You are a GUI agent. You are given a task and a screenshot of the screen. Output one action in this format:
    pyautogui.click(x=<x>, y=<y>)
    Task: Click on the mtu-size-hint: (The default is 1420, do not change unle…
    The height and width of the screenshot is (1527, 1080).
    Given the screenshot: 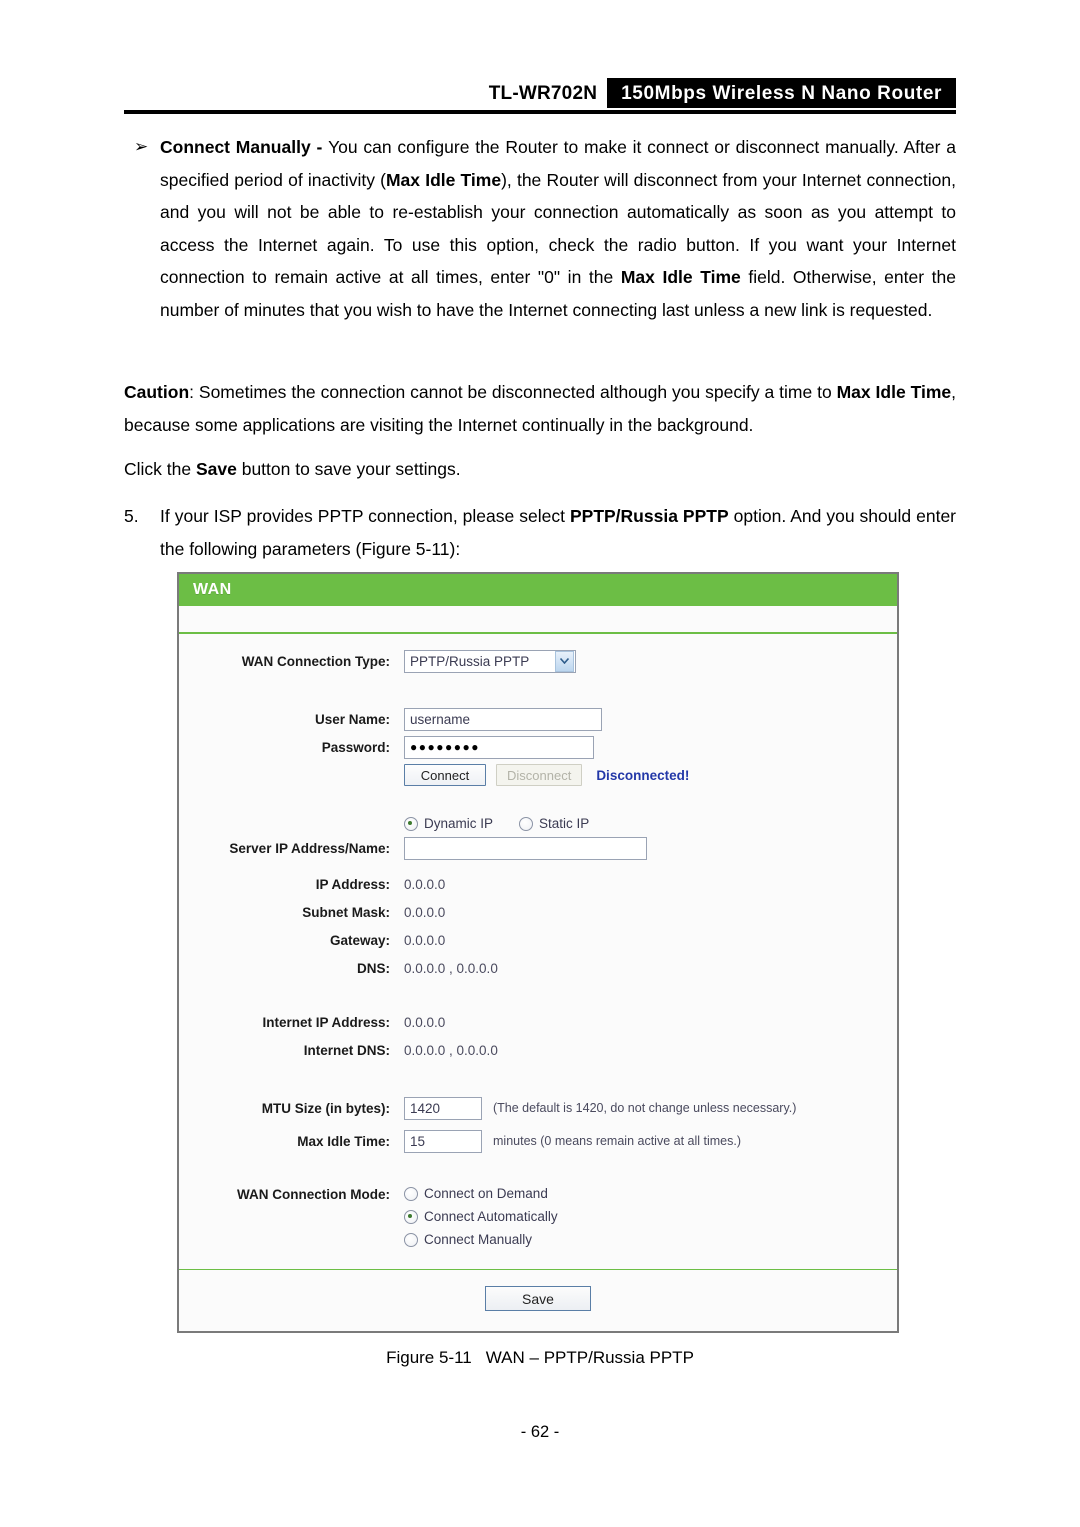 What is the action you would take?
    pyautogui.click(x=645, y=1108)
    